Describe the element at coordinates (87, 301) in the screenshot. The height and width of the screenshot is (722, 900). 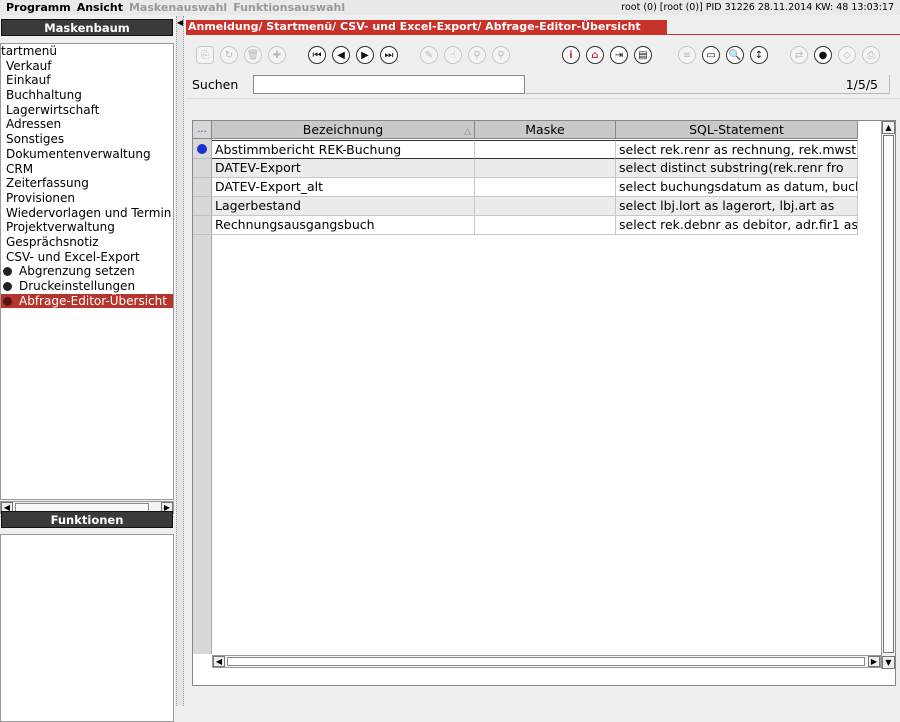
I see `tree-node-abfrage-editor: Abfrage-Editor-Übersicht` at that location.